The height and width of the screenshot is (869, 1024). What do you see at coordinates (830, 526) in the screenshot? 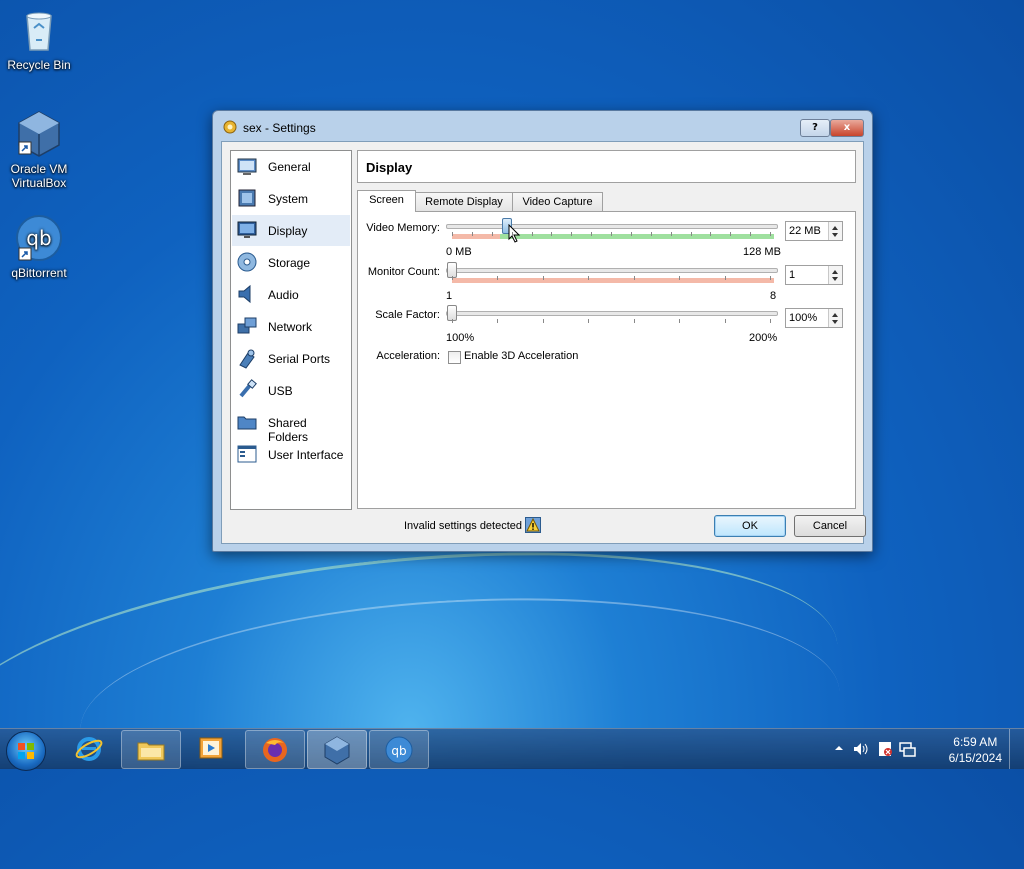
I see `cancel-button: Cancel` at bounding box center [830, 526].